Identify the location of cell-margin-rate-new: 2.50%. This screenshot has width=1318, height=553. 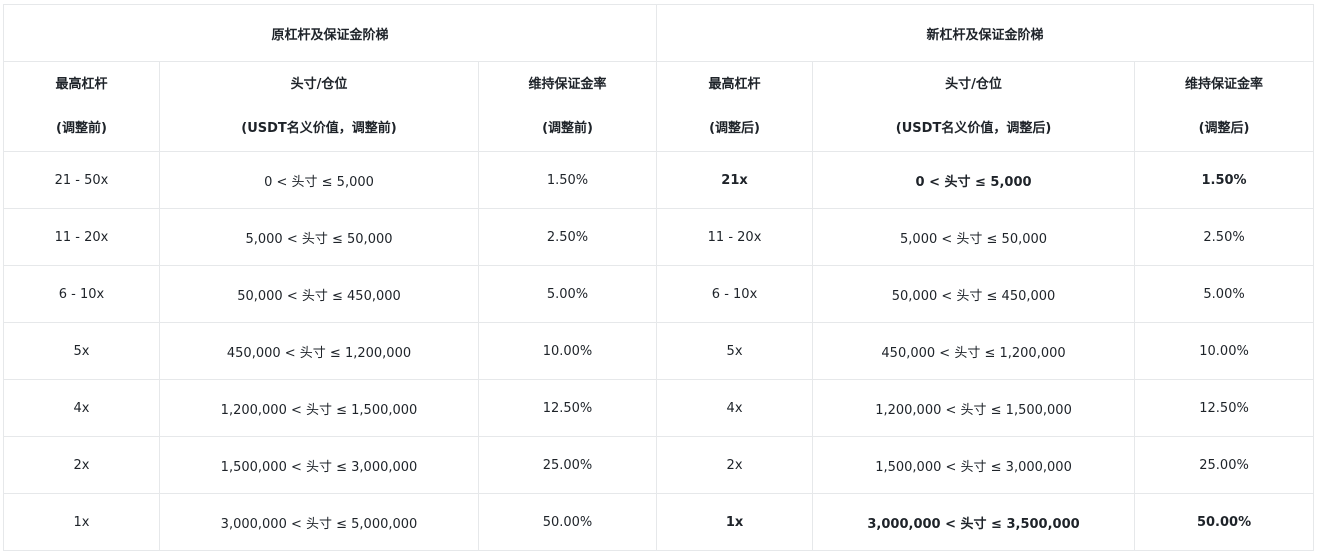
(1224, 237).